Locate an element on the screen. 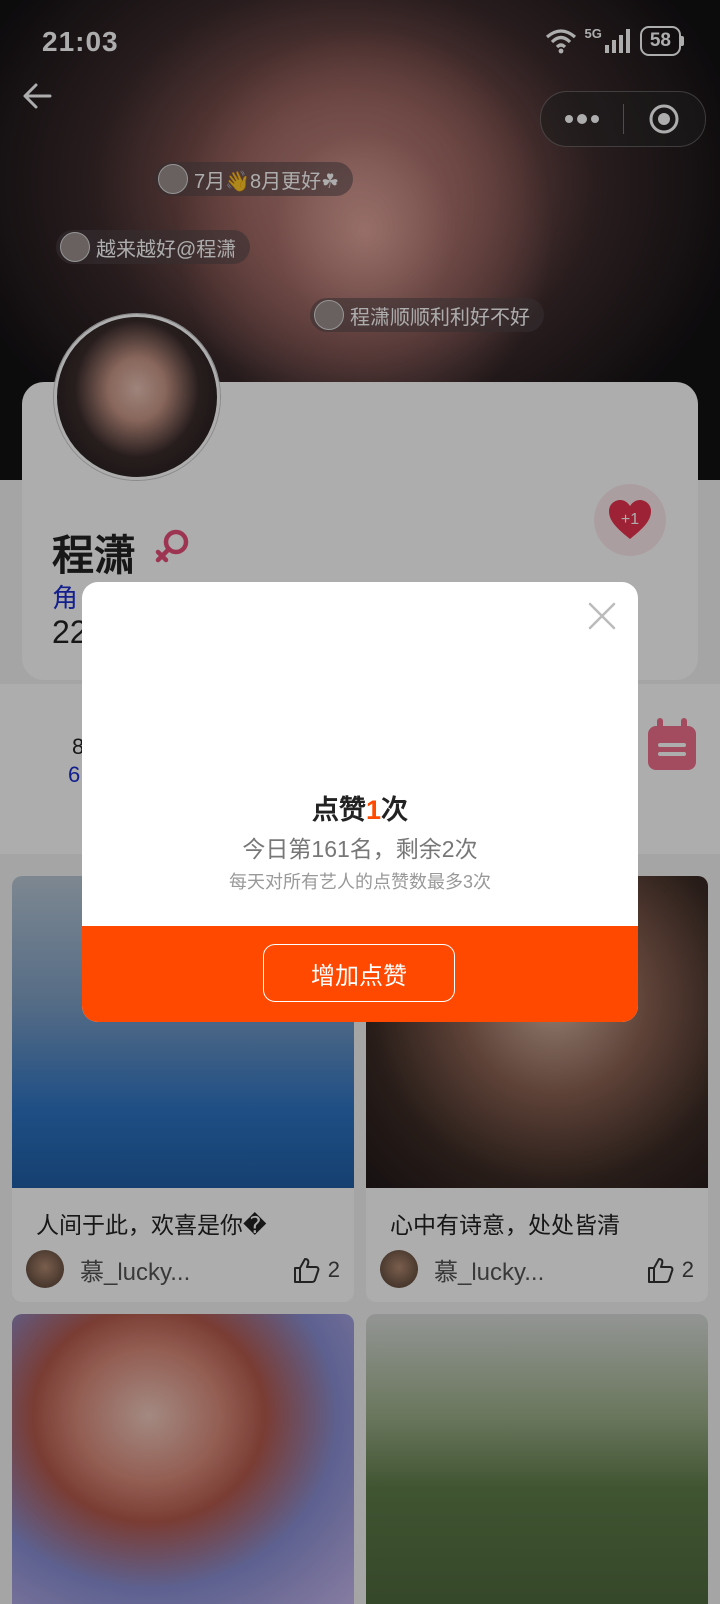 This screenshot has width=720, height=1604. dialog-note: 每天对所有艺人的点赞数最多3次 is located at coordinates (359, 882).